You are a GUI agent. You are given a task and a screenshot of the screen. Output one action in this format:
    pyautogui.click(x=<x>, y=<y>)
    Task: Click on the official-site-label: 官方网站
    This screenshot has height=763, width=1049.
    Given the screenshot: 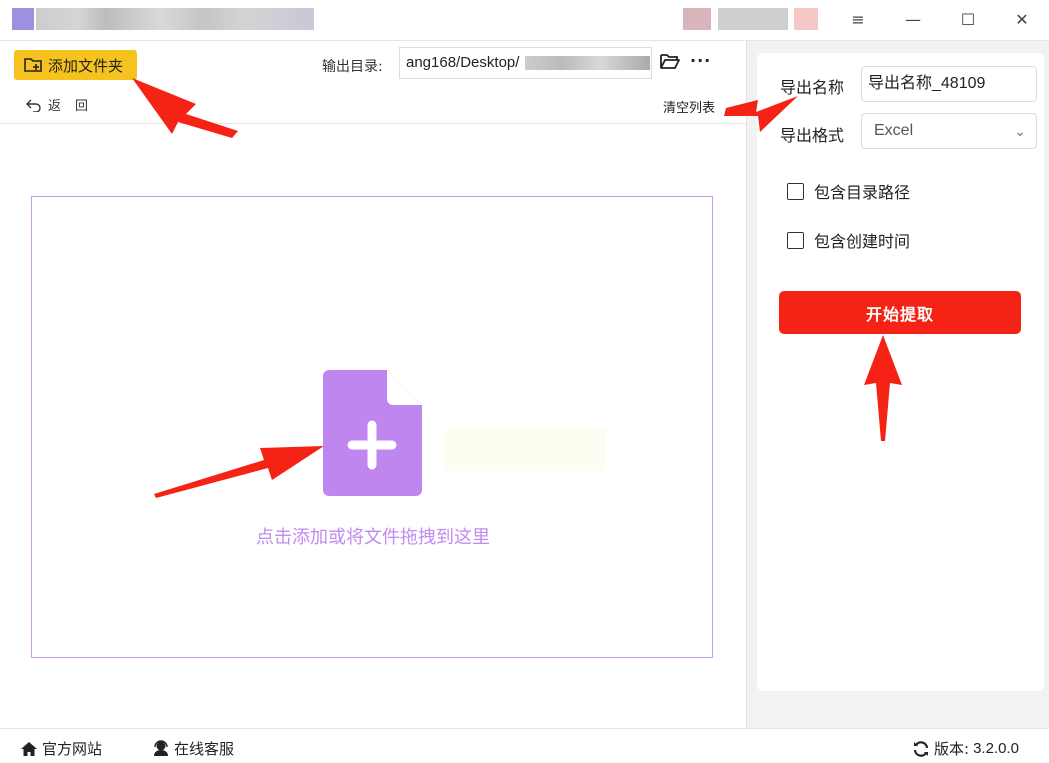 What is the action you would take?
    pyautogui.click(x=72, y=749)
    